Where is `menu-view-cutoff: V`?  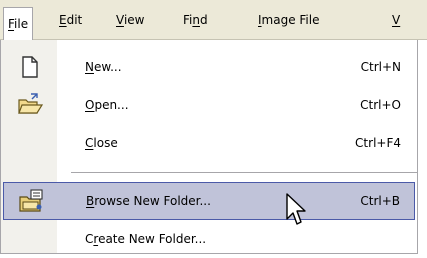
menu-view-cutoff: V is located at coordinates (396, 20).